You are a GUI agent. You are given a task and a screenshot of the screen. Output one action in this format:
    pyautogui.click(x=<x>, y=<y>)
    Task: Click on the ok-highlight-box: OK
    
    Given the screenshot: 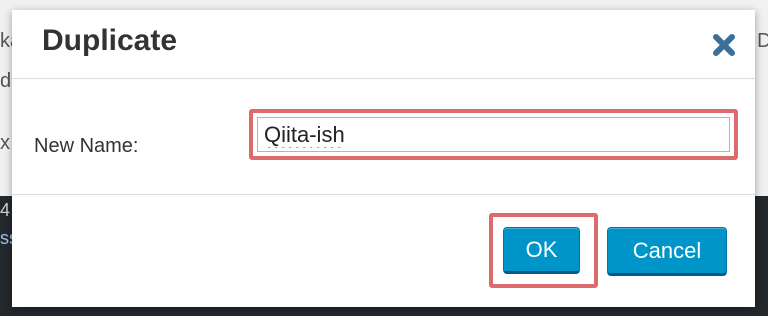 What is the action you would take?
    pyautogui.click(x=543, y=250)
    